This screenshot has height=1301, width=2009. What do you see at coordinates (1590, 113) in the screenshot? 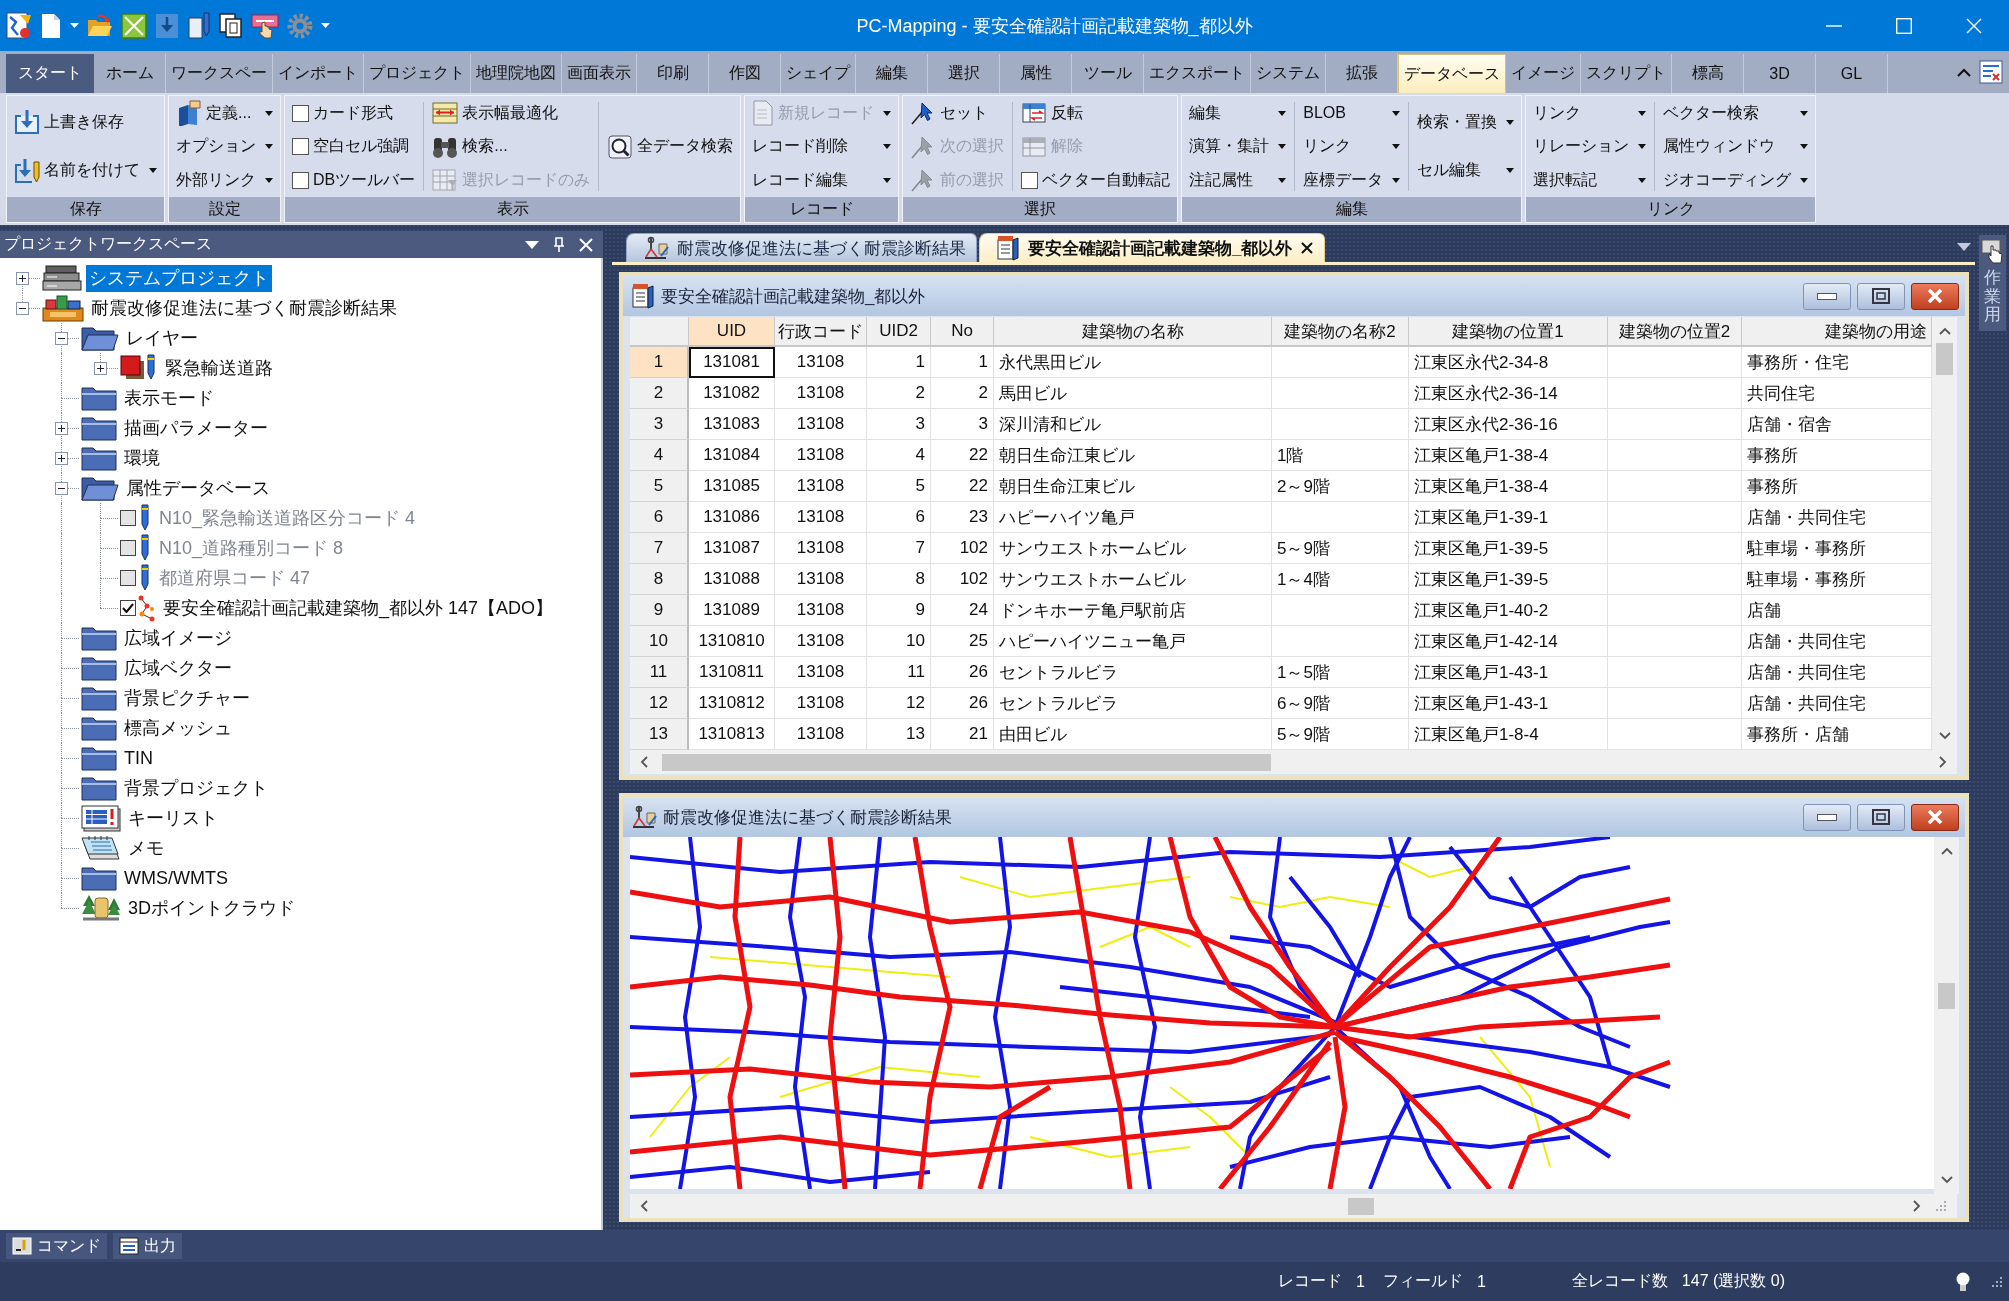
I see `ribbon-button: リンク` at bounding box center [1590, 113].